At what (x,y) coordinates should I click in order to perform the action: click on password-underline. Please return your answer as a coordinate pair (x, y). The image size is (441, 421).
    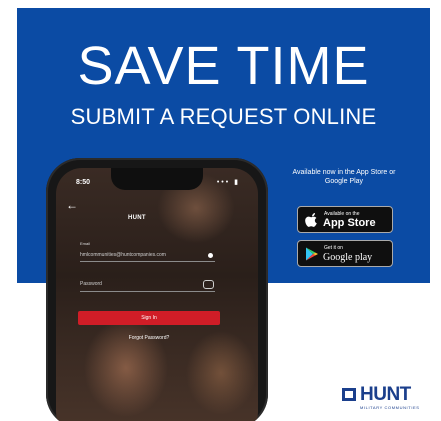
    Looking at the image, I should click on (147, 291).